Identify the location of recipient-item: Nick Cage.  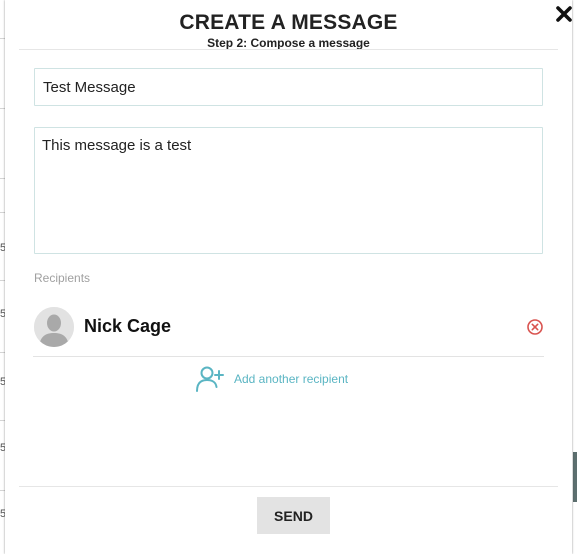
(288, 325).